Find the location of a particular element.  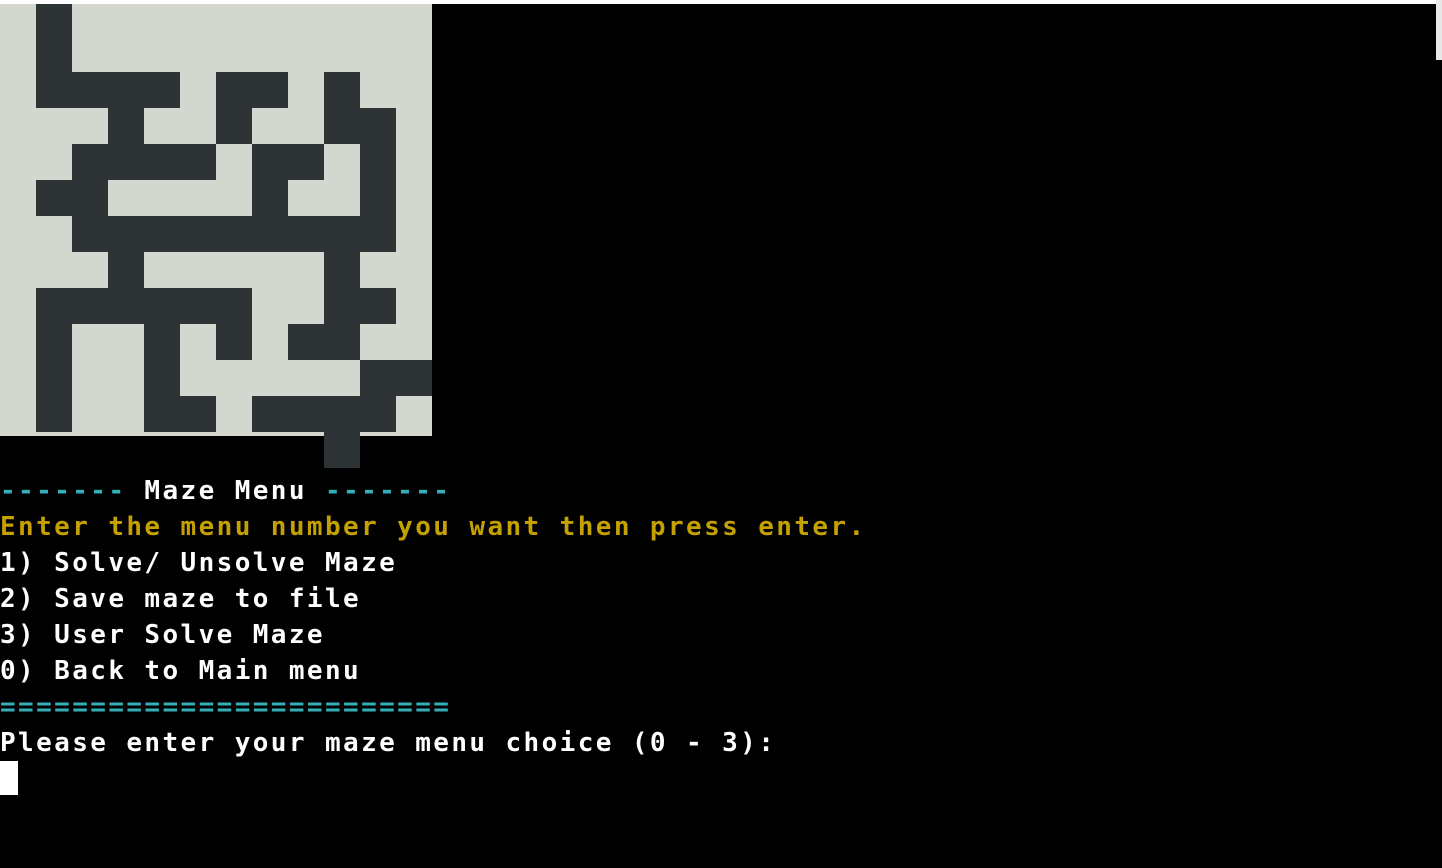

menu-header-right-rule: ------- is located at coordinates (388, 491).